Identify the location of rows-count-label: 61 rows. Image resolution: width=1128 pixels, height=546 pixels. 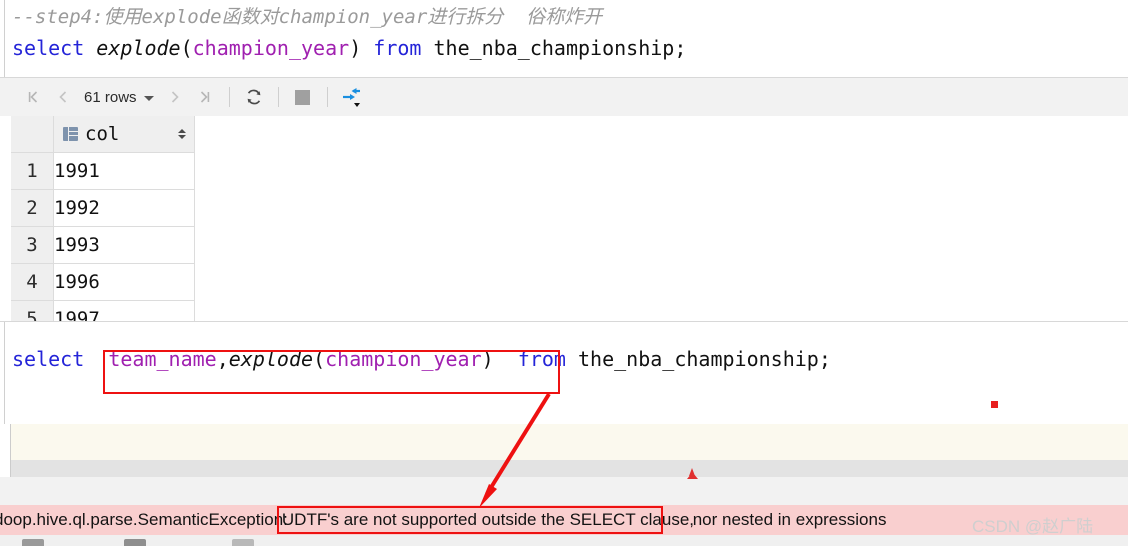
(110, 97).